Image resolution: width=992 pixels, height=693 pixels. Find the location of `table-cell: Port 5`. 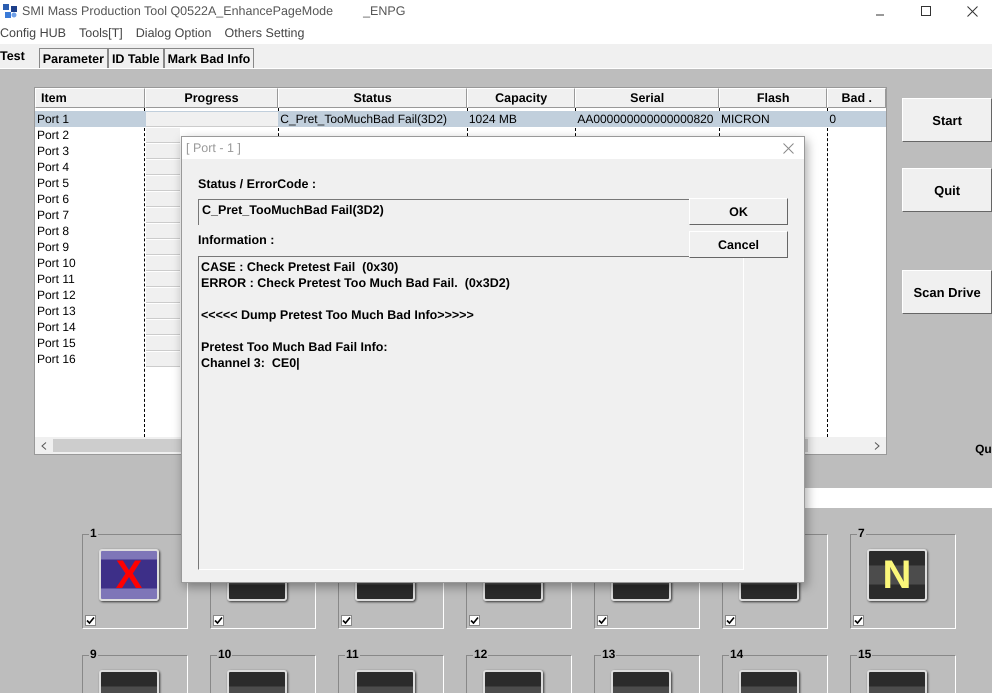

table-cell: Port 5 is located at coordinates (53, 183).